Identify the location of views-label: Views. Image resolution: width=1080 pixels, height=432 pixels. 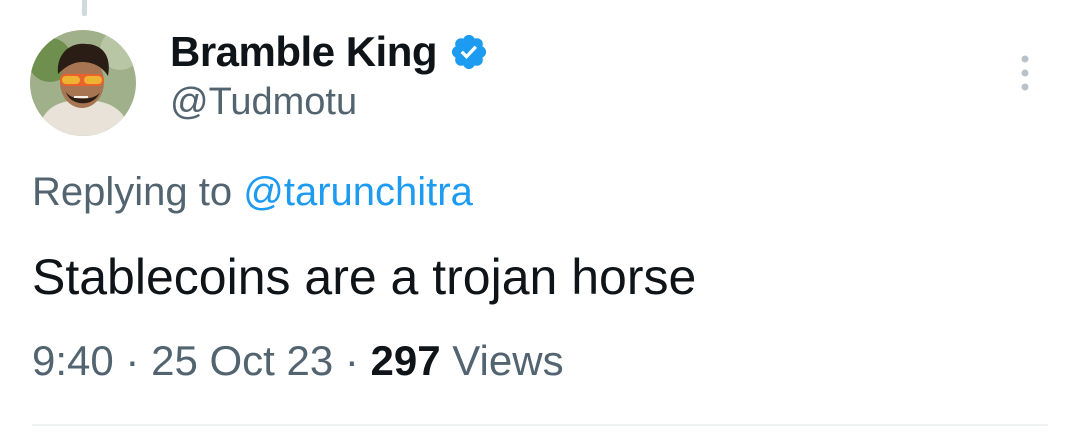
(508, 360).